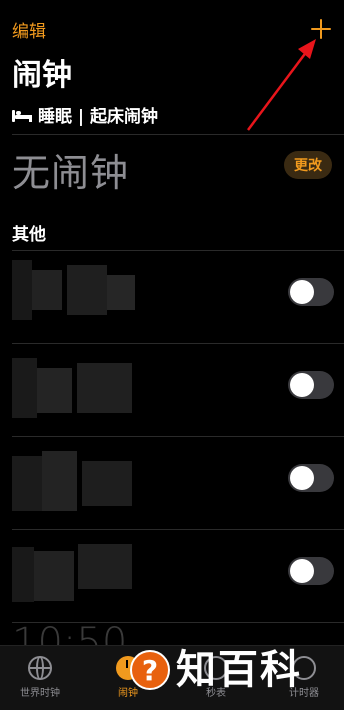 The width and height of the screenshot is (344, 710). What do you see at coordinates (71, 173) in the screenshot?
I see `no-alarm-text: 无闹钟` at bounding box center [71, 173].